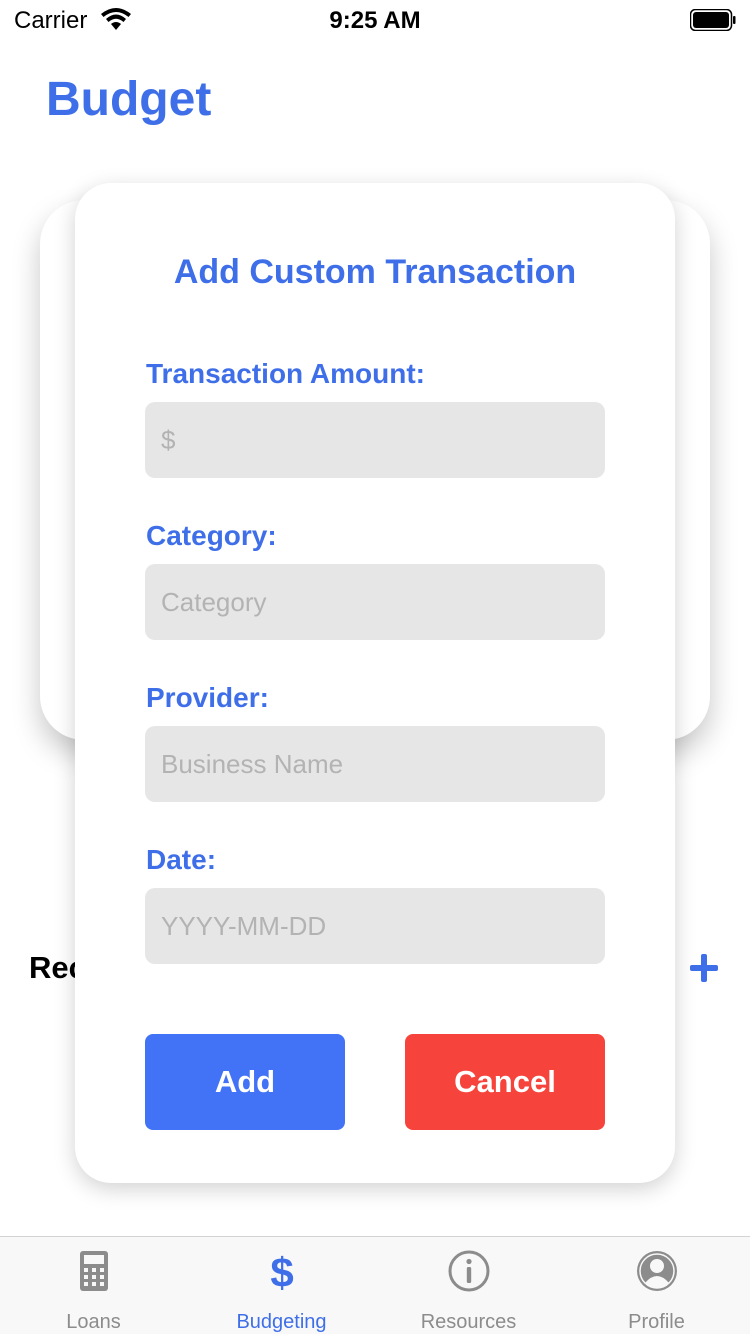  I want to click on cancel-button: Cancel, so click(505, 1082).